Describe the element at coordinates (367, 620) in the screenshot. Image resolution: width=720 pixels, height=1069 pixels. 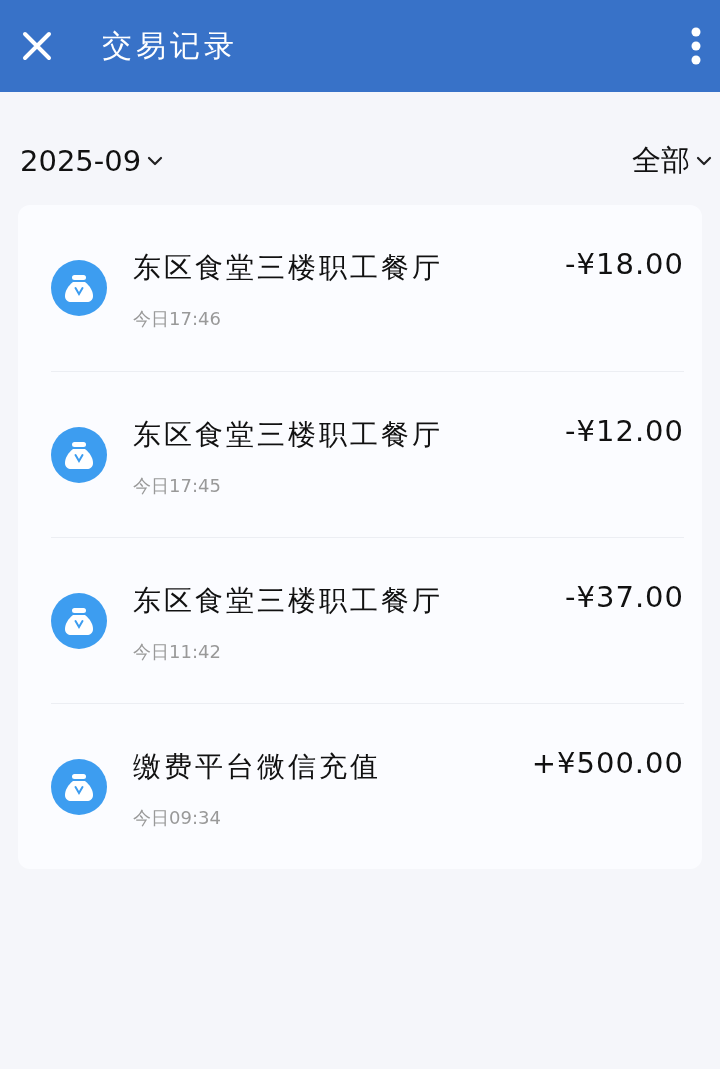
I see `transaction-row: 东区食堂三楼职工餐厅 今日11:42 -¥37.00` at that location.